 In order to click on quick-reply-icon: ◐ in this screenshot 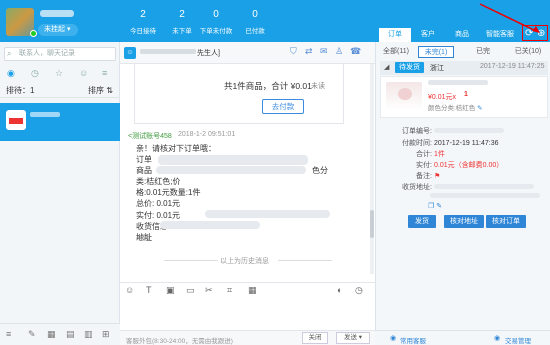, I will do `click(339, 290)`.